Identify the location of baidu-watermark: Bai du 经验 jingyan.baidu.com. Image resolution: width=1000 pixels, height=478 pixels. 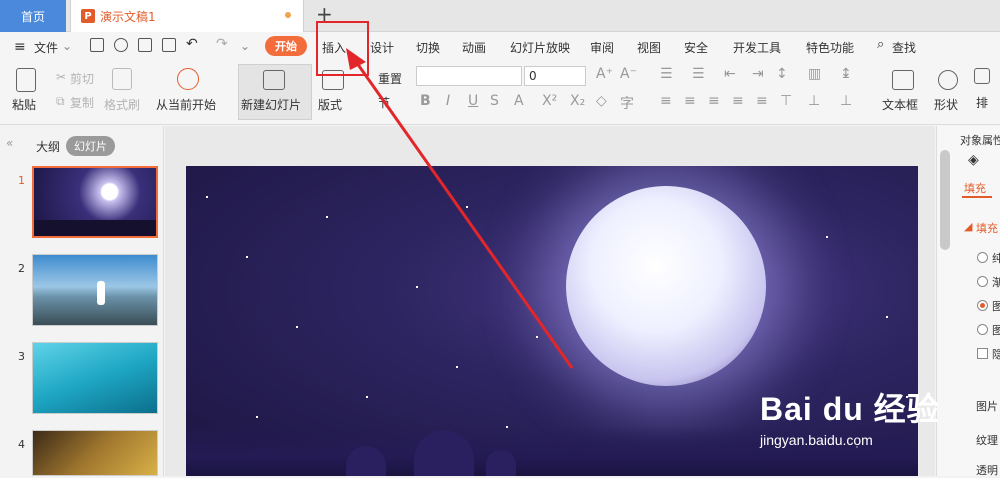
(850, 416).